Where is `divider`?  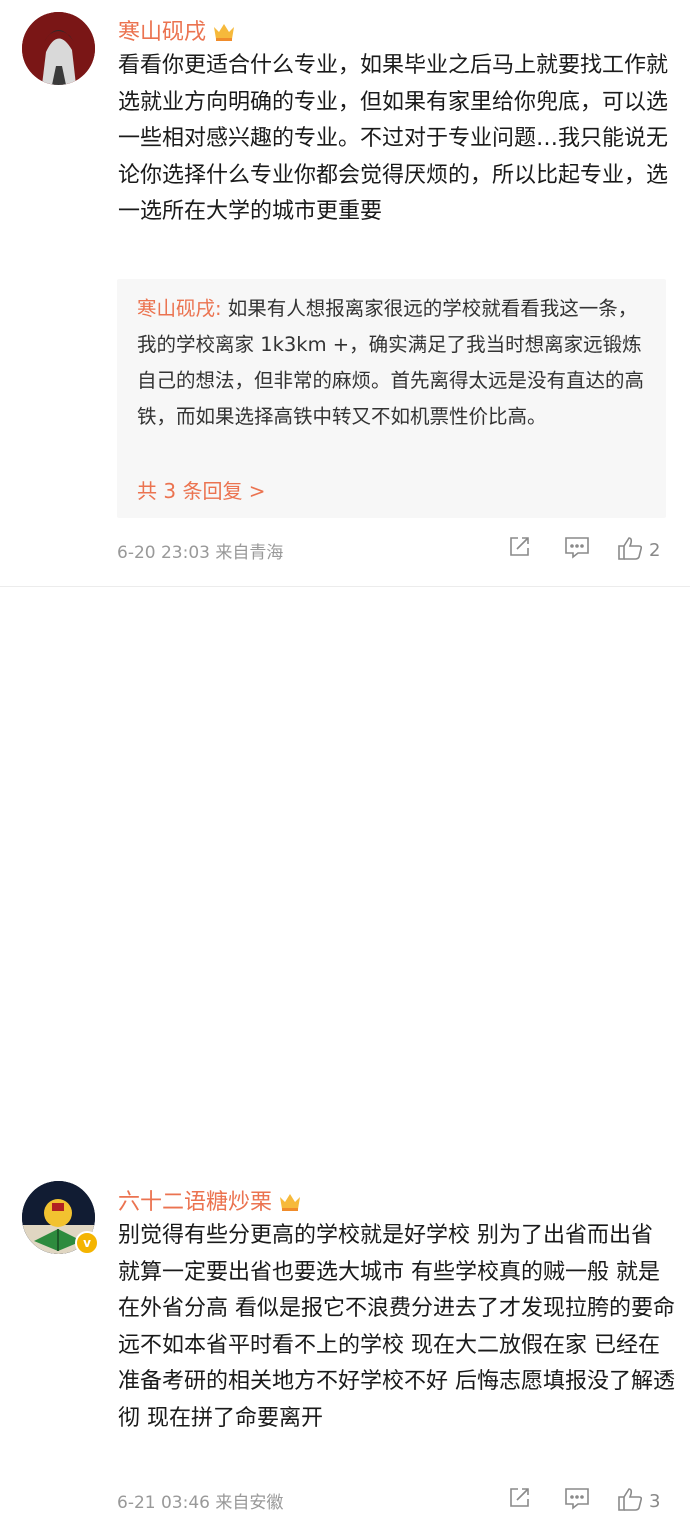
divider is located at coordinates (345, 586).